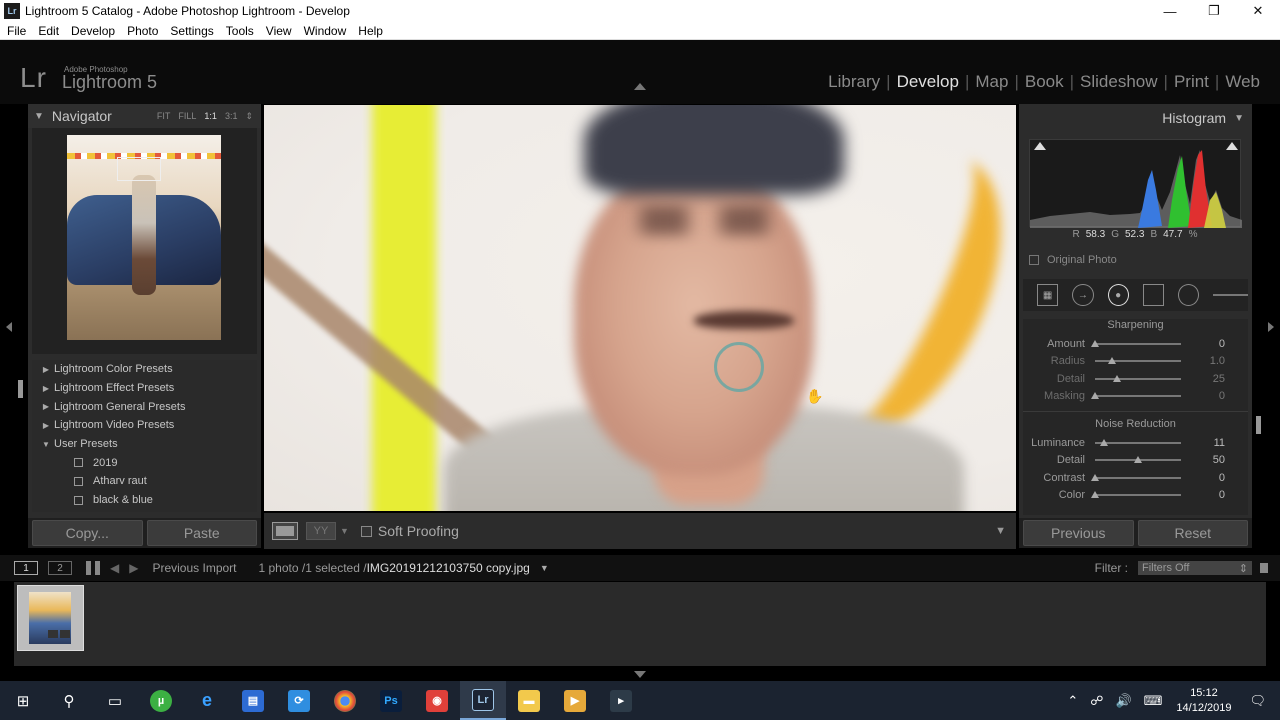 Image resolution: width=1280 pixels, height=720 pixels. Describe the element at coordinates (344, 531) in the screenshot. I see `before-after-dropdown-icon: ▼` at that location.